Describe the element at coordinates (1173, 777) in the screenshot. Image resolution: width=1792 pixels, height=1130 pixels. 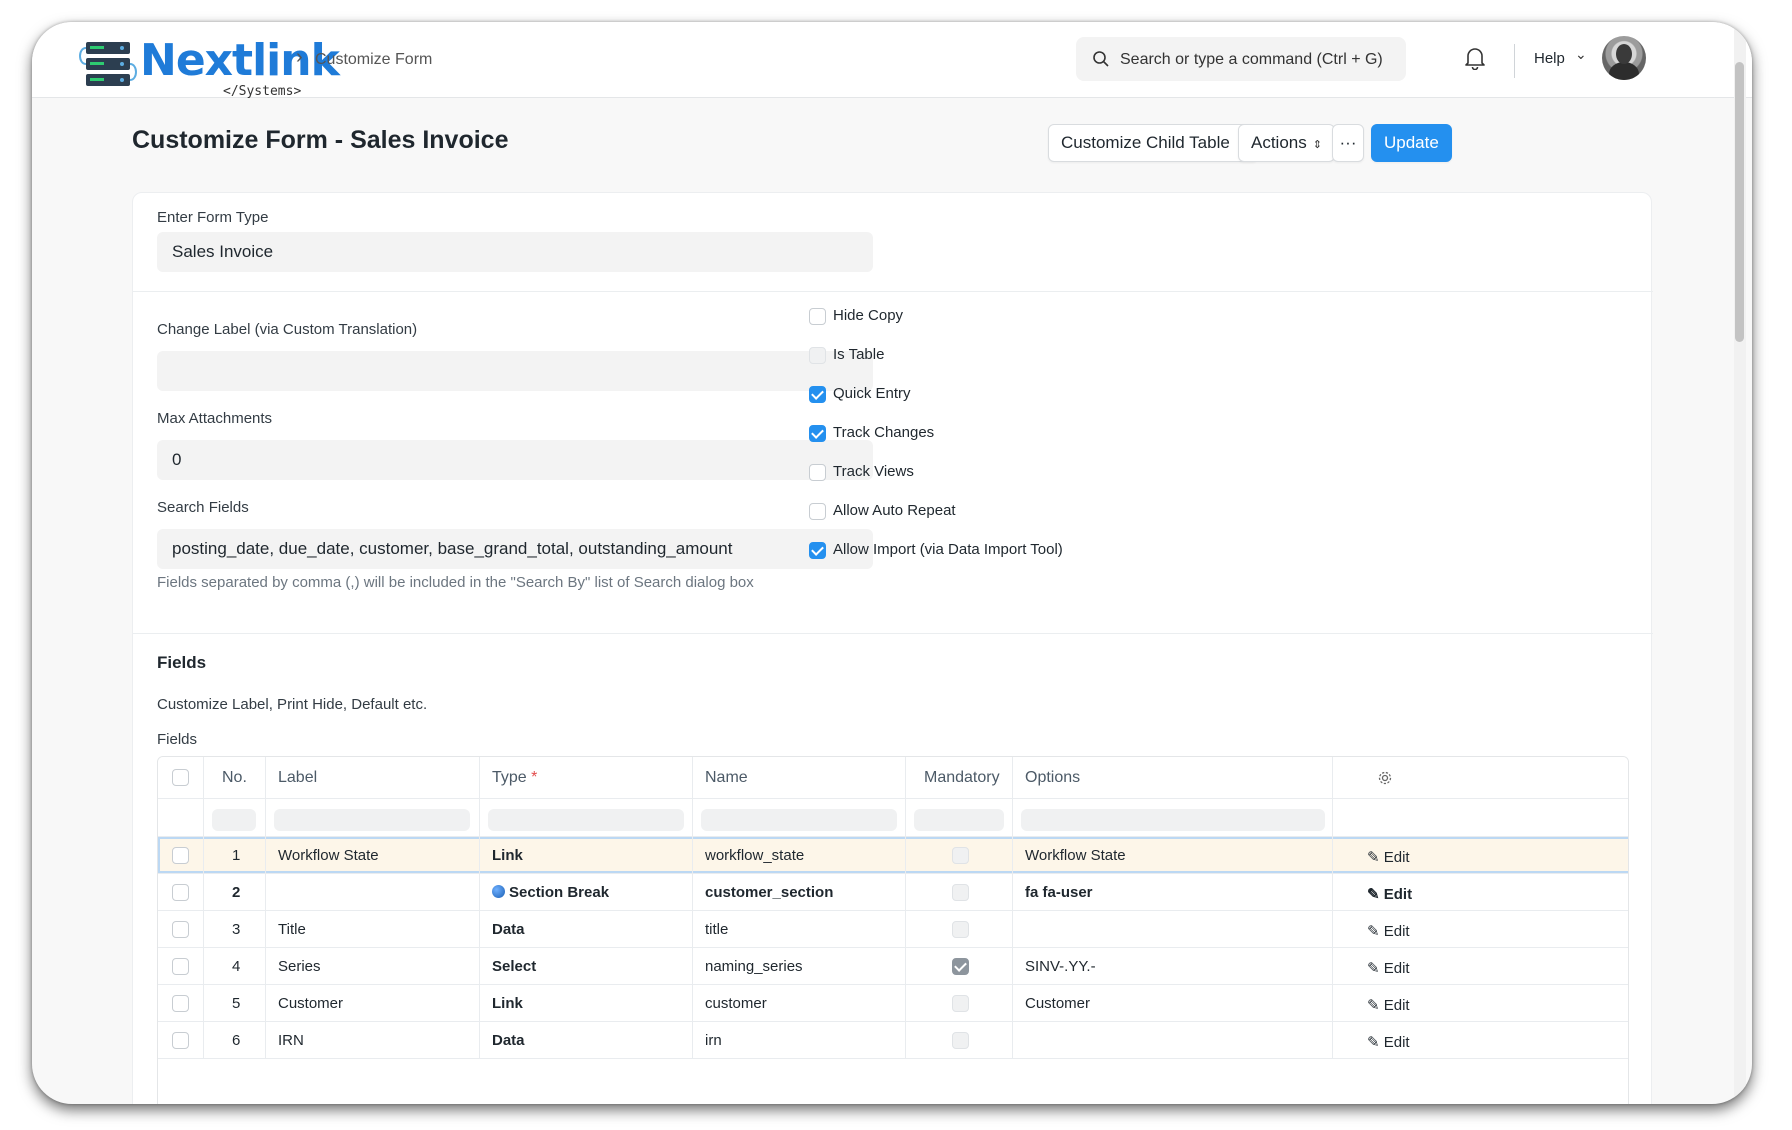
I see `column-header-options: Options` at that location.